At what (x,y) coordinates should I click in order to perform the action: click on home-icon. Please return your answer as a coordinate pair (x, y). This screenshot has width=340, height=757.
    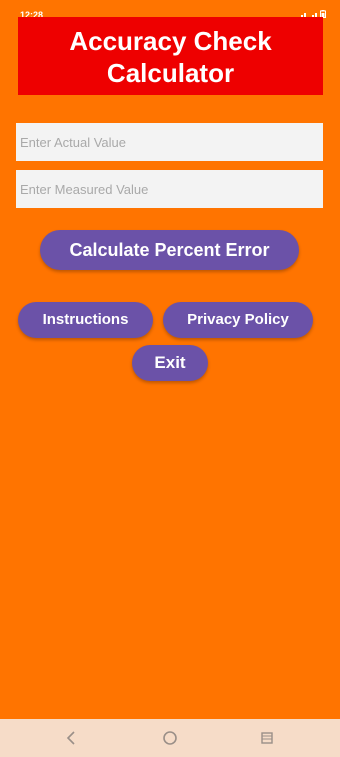
    Looking at the image, I should click on (170, 738).